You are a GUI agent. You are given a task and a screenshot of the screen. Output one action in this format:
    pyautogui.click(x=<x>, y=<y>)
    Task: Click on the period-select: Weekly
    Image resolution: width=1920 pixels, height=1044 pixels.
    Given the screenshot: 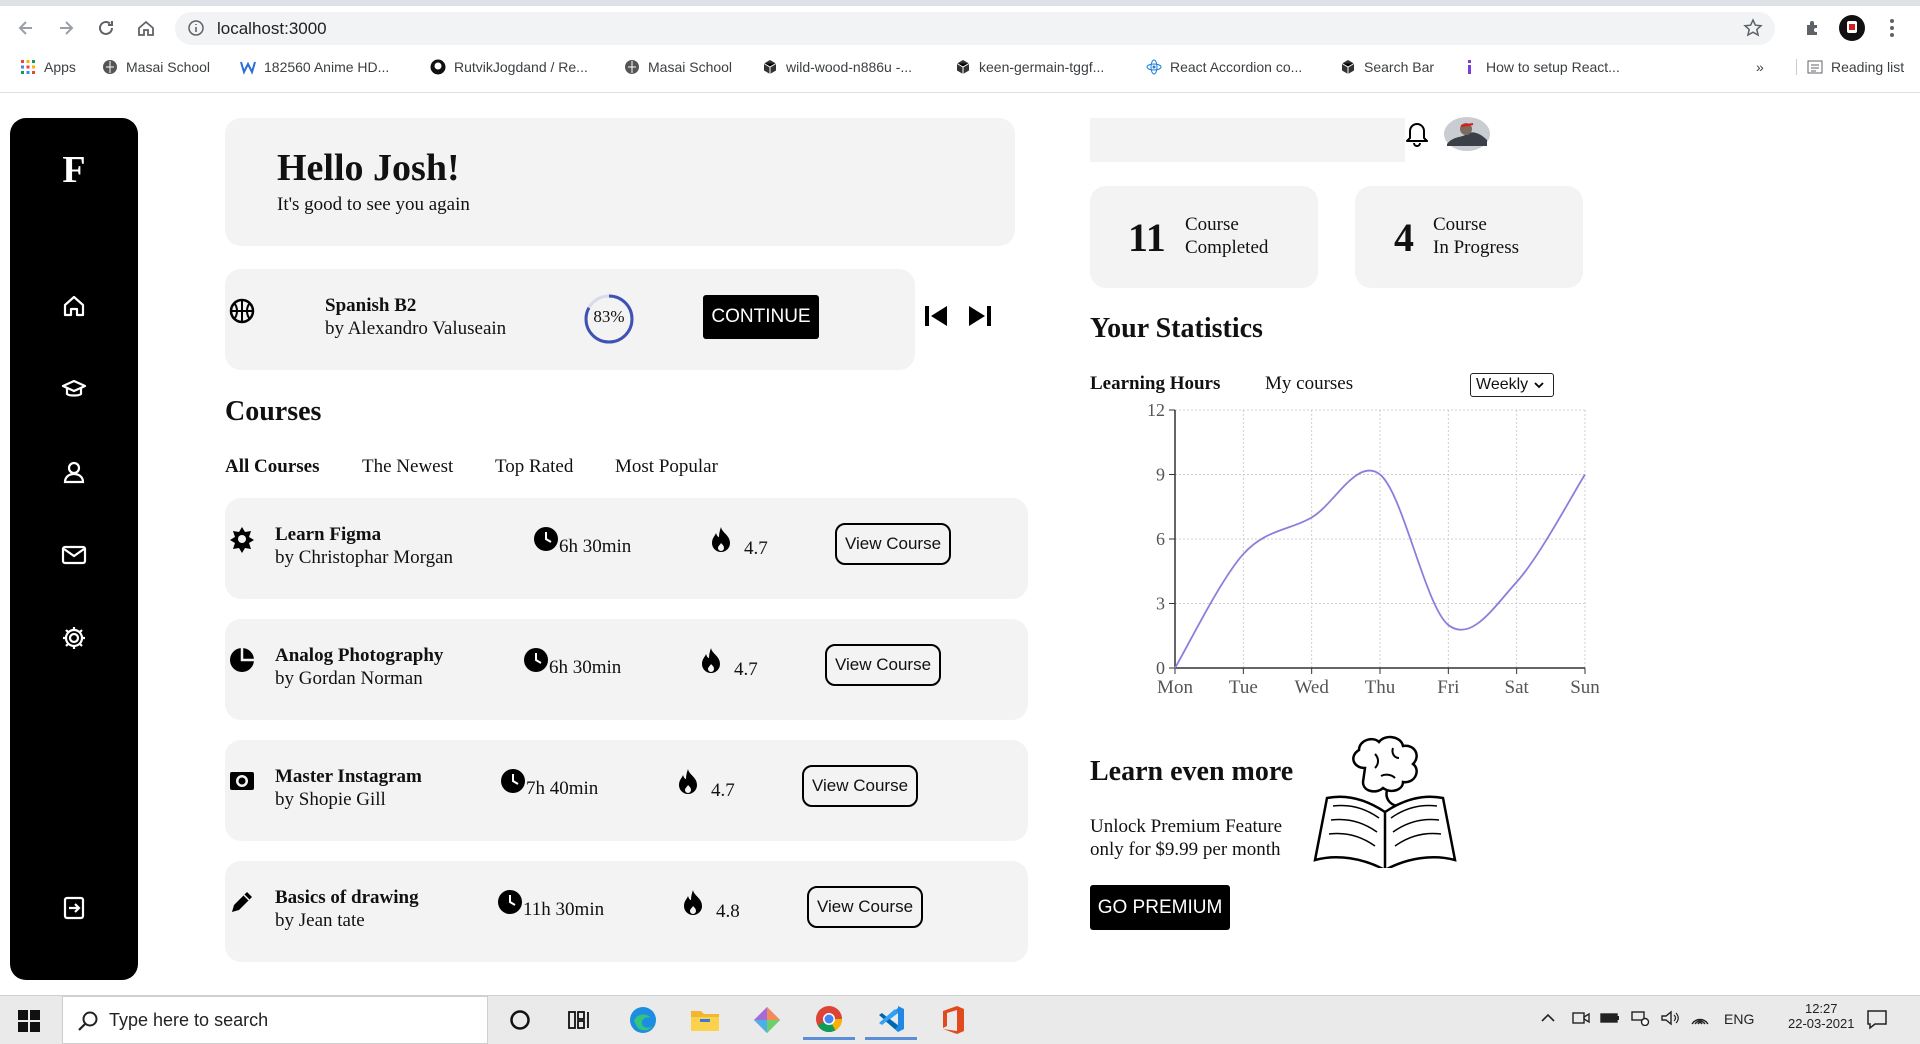 What is the action you would take?
    pyautogui.click(x=1512, y=385)
    